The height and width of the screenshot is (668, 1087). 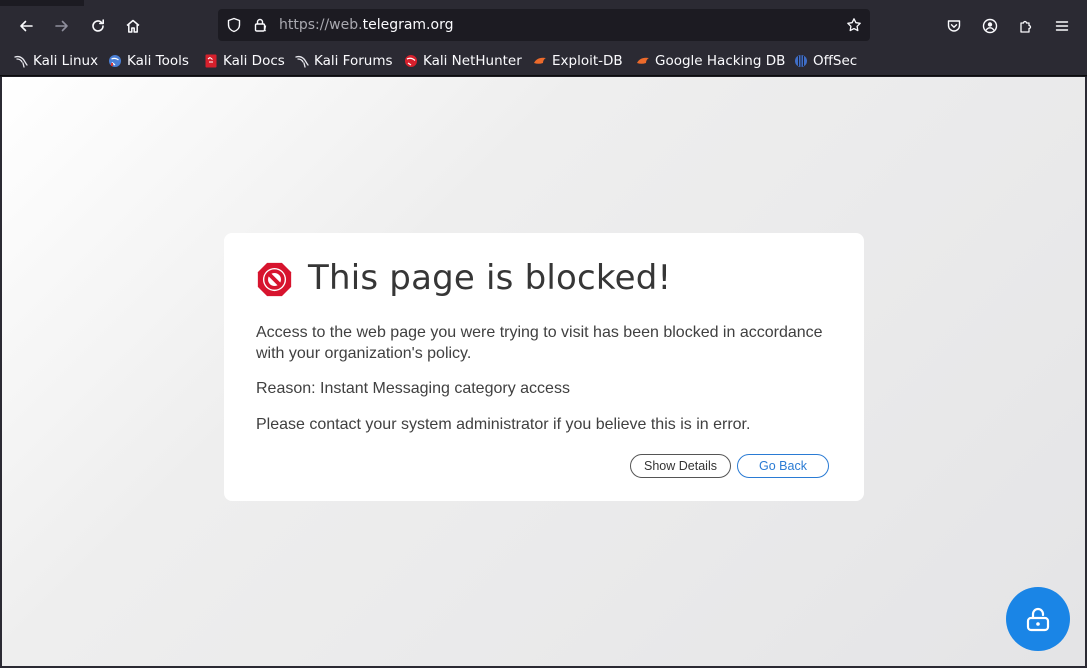 I want to click on home-button, so click(x=133, y=26).